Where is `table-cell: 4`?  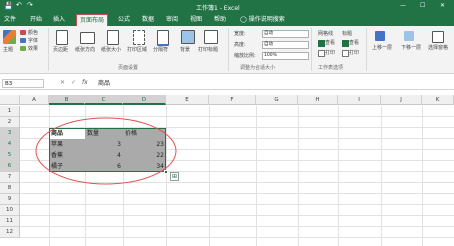
table-cell: 4 is located at coordinates (104, 155).